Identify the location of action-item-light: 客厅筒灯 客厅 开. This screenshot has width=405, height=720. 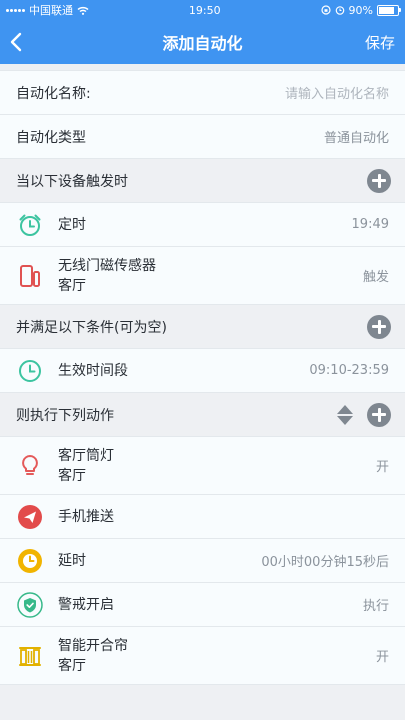
(202, 466).